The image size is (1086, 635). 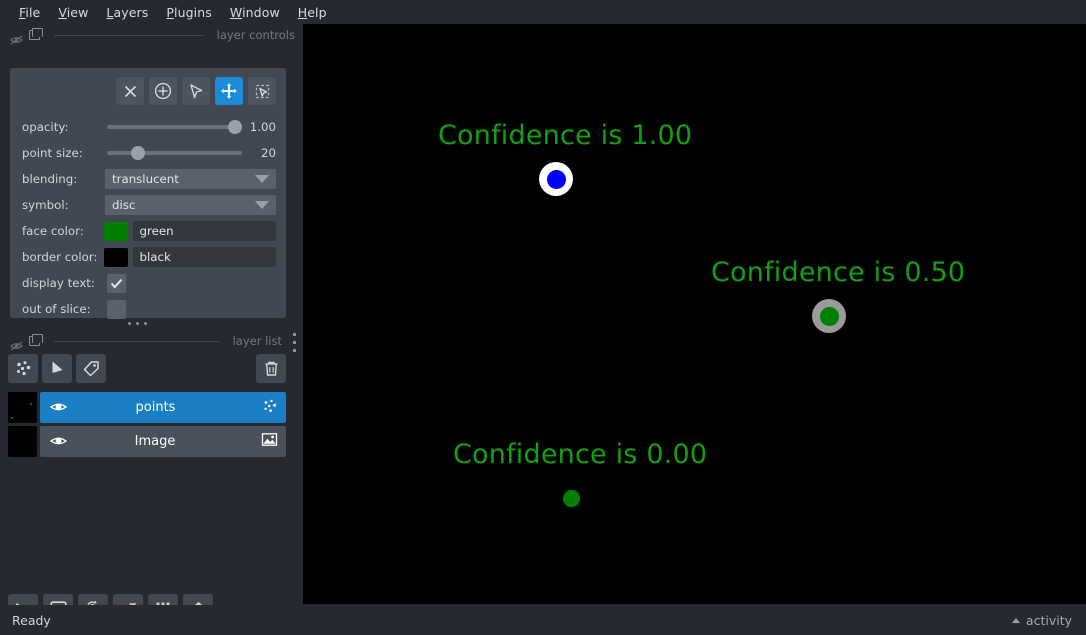 What do you see at coordinates (29, 12) in the screenshot?
I see `menu-item-file: File` at bounding box center [29, 12].